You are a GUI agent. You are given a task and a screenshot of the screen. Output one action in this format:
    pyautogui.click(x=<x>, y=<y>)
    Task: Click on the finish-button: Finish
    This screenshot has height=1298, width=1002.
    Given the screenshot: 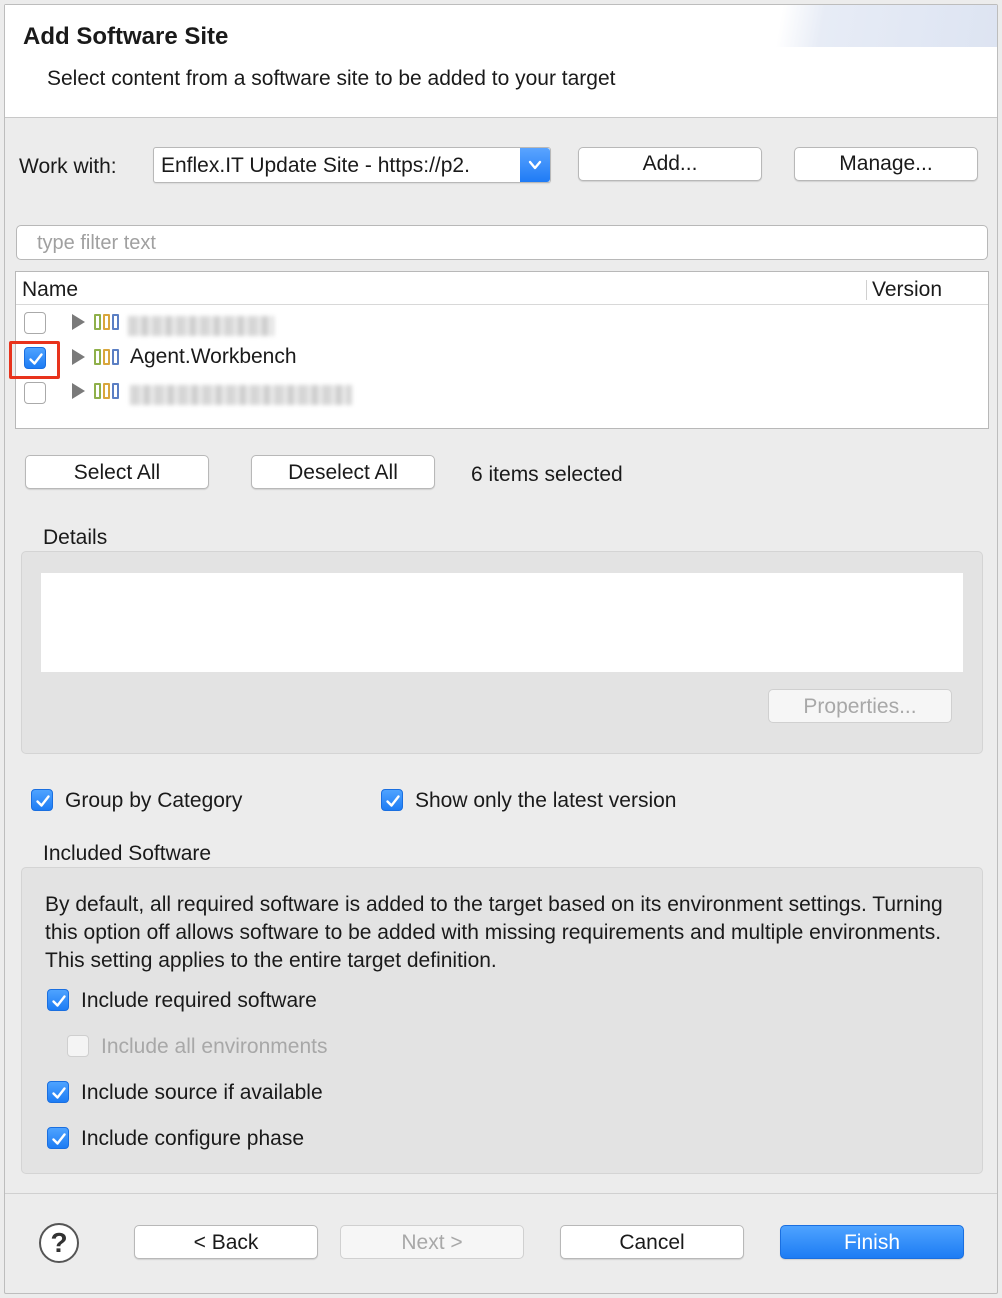 What is the action you would take?
    pyautogui.click(x=872, y=1242)
    